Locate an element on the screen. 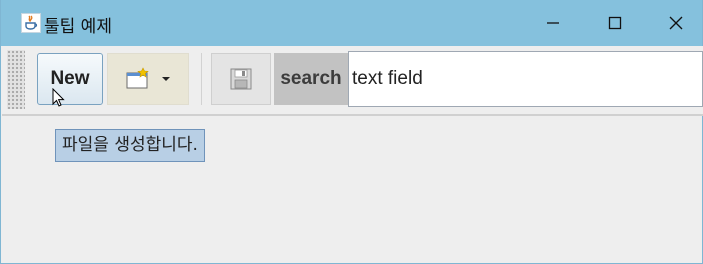  open-dropdown-button is located at coordinates (148, 79).